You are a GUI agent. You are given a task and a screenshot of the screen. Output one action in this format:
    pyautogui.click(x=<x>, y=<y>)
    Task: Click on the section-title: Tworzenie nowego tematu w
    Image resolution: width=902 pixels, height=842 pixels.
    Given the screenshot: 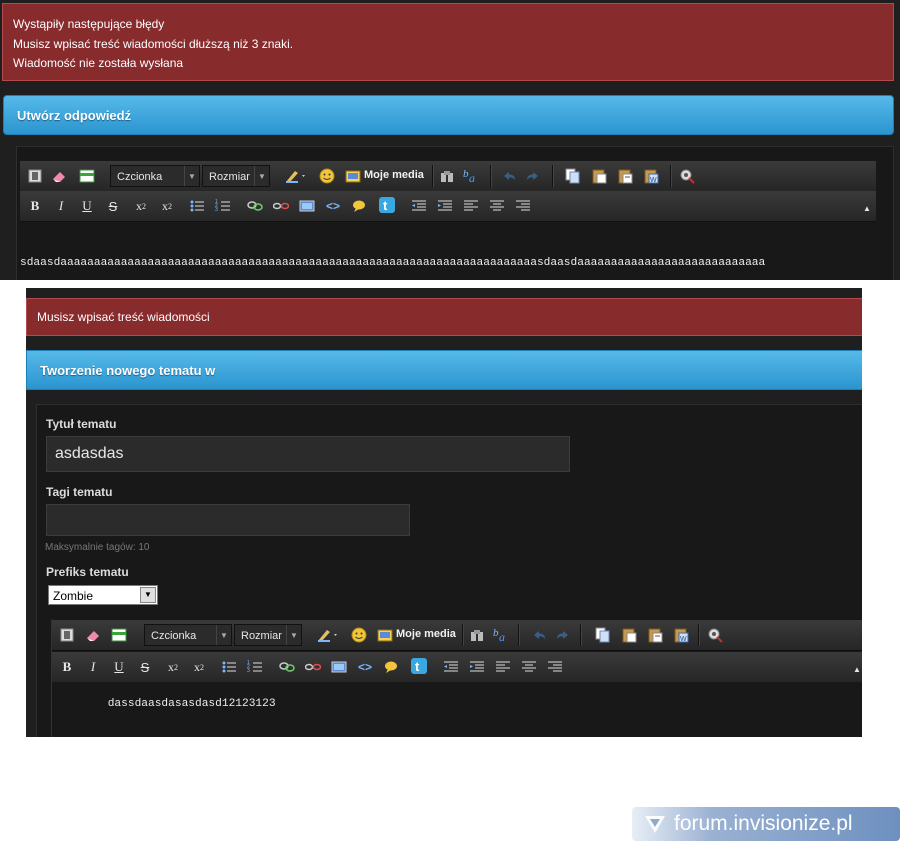 What is the action you would take?
    pyautogui.click(x=128, y=370)
    